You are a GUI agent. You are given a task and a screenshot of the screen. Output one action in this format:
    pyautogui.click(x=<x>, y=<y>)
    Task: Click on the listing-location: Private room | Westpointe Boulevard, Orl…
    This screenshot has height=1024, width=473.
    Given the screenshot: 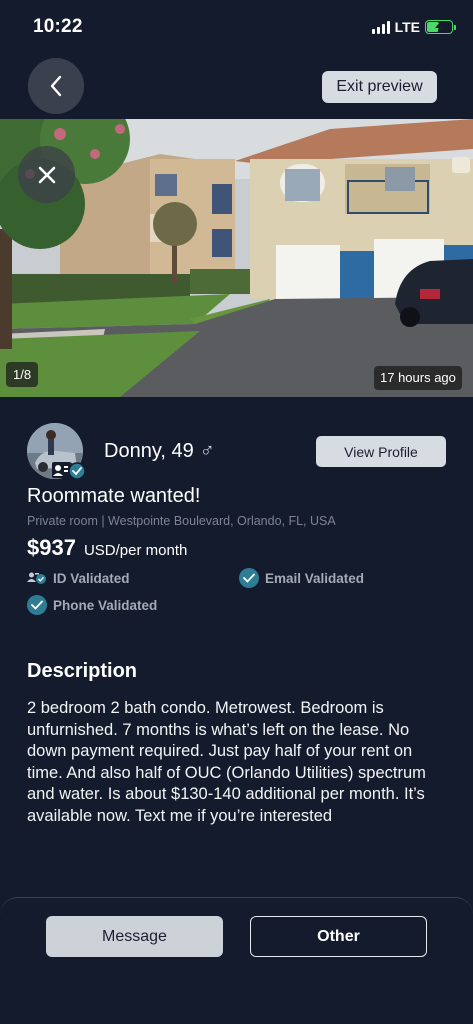 What is the action you would take?
    pyautogui.click(x=181, y=521)
    